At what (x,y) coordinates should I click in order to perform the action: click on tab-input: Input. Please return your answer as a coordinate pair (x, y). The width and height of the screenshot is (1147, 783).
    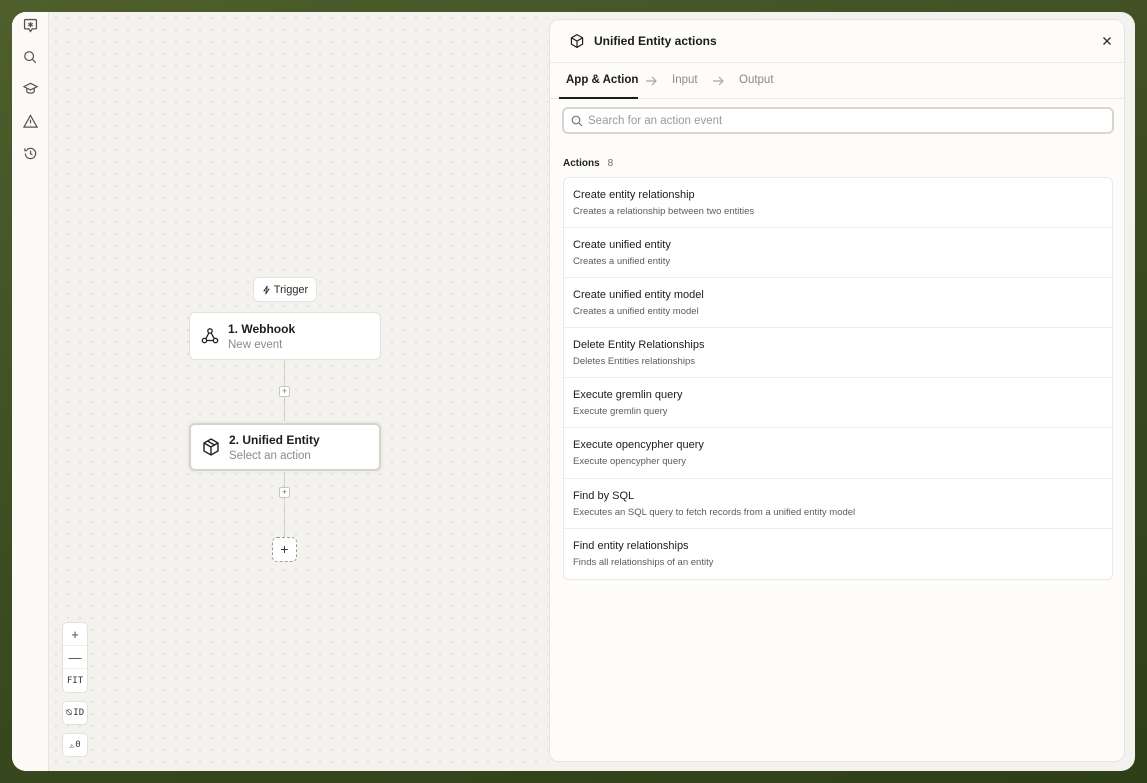
    Looking at the image, I should click on (685, 80).